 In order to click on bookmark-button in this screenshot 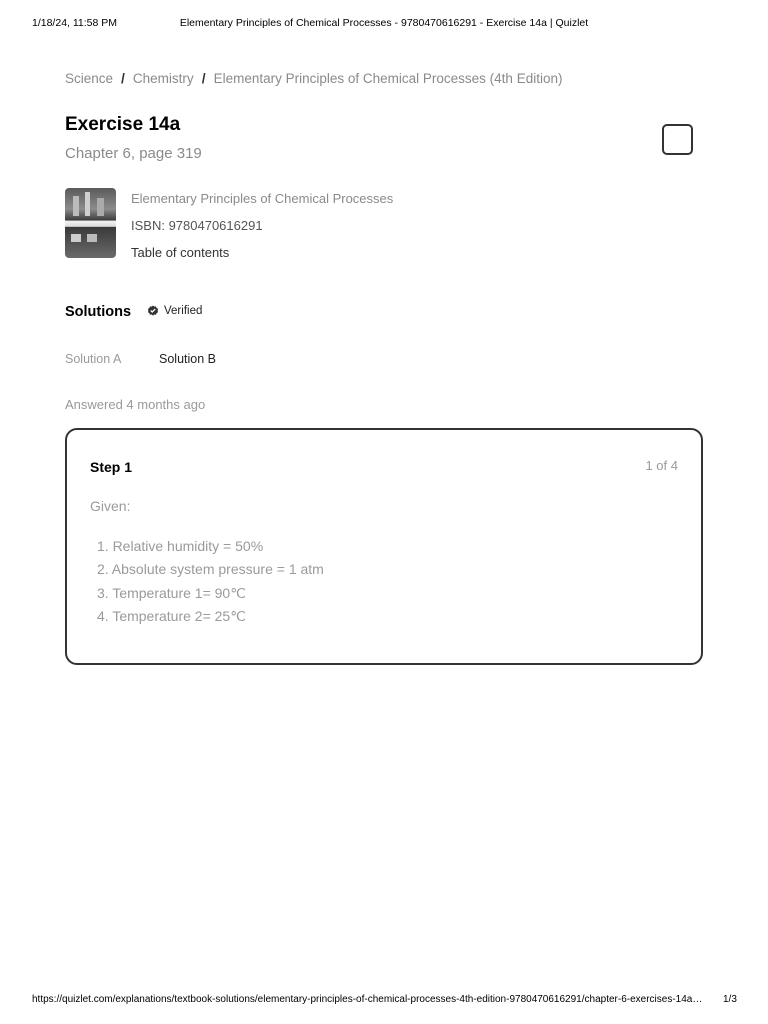, I will do `click(677, 139)`.